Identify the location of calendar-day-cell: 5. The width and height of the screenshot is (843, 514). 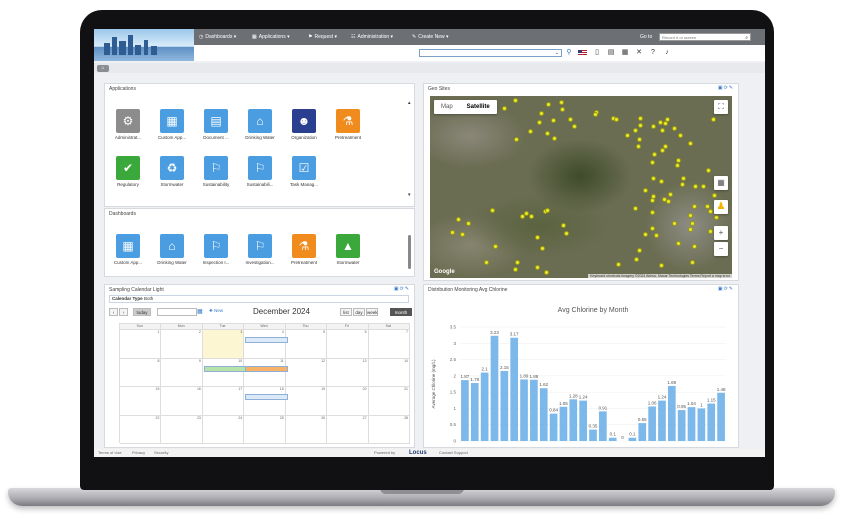
(306, 344).